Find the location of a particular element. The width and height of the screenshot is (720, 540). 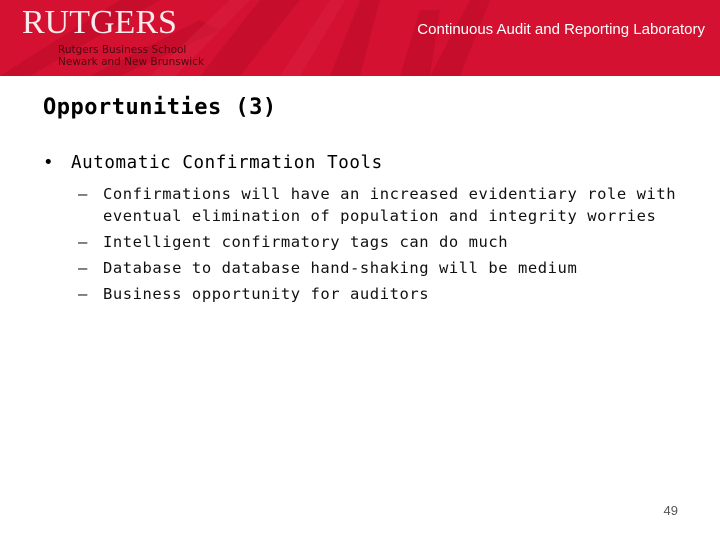

sub-bullet-item: – Business opportunity for auditors is located at coordinates (388, 294).